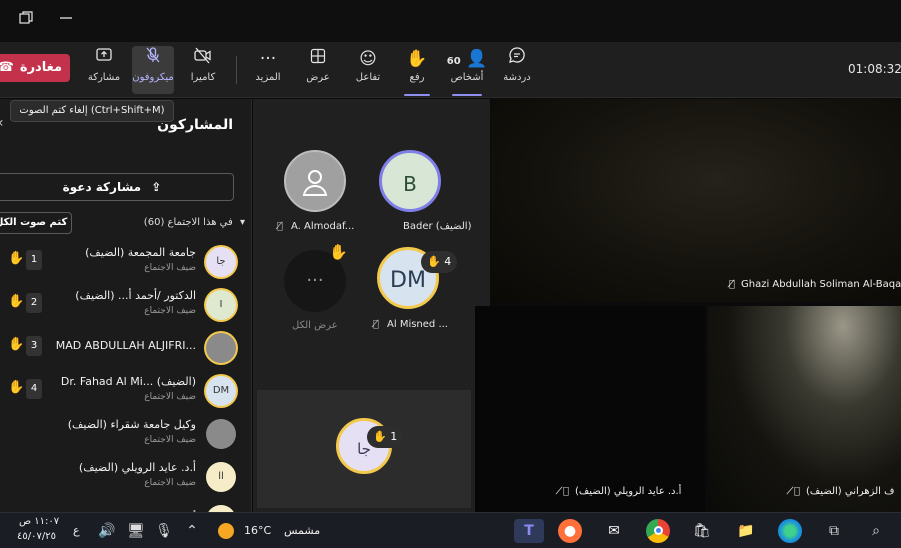  I want to click on camera-off-icon, so click(203, 59).